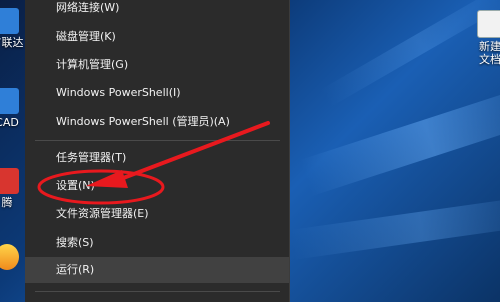 This screenshot has height=302, width=500. Describe the element at coordinates (9, 181) in the screenshot. I see `tencent-app-icon` at that location.